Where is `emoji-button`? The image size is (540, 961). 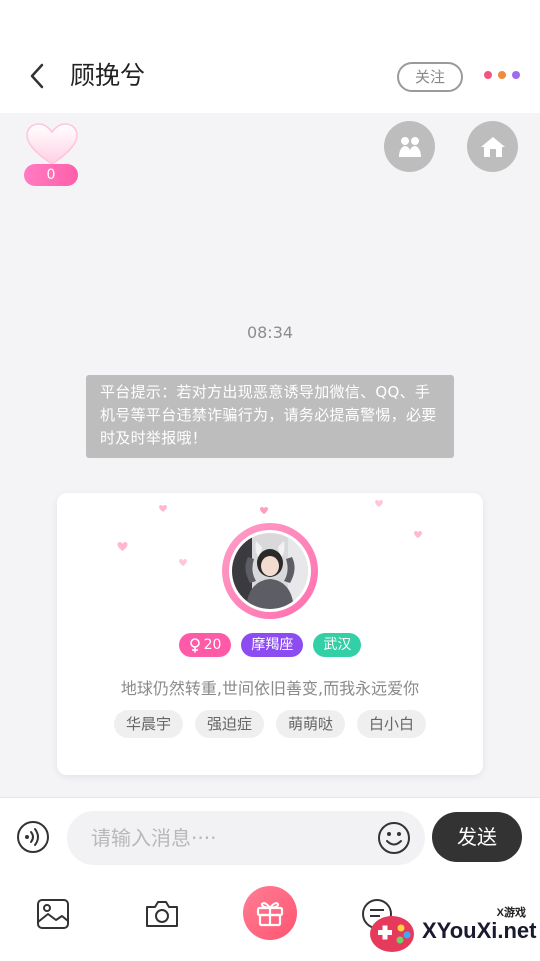
emoji-button is located at coordinates (394, 838).